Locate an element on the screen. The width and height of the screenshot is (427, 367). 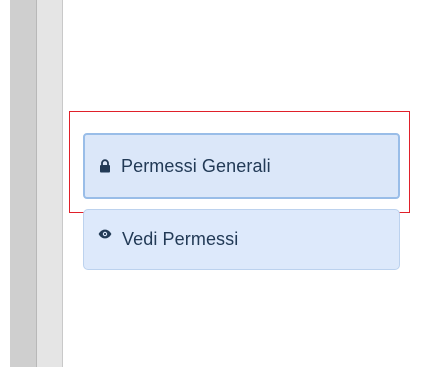
lock-icon is located at coordinates (105, 166).